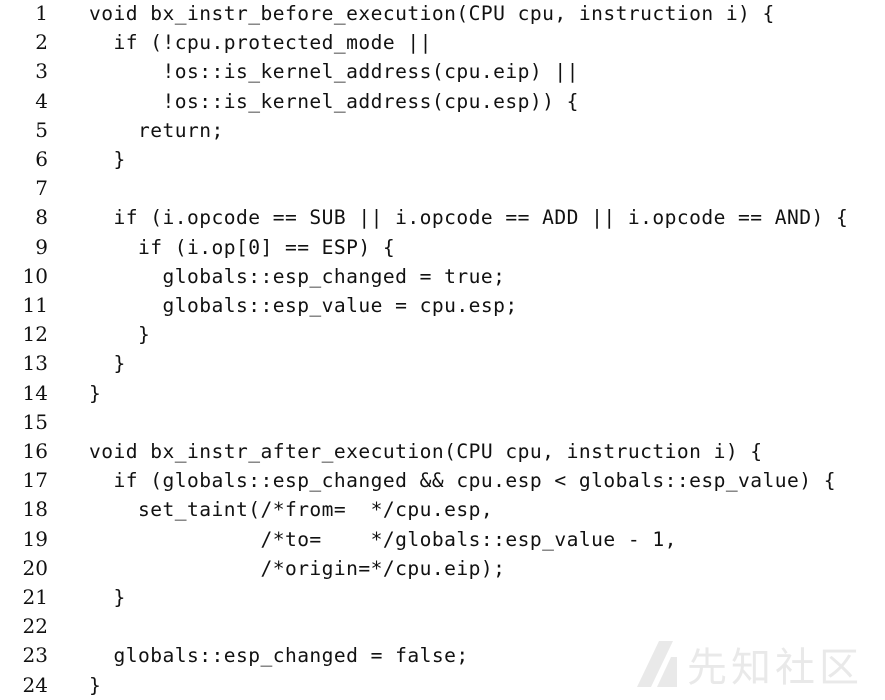 The width and height of the screenshot is (885, 700). What do you see at coordinates (35, 421) in the screenshot?
I see `line-number: 15` at bounding box center [35, 421].